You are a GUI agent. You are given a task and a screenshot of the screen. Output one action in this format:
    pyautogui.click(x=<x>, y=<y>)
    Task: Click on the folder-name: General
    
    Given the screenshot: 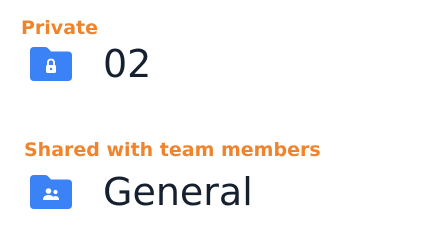 What is the action you would take?
    pyautogui.click(x=178, y=192)
    